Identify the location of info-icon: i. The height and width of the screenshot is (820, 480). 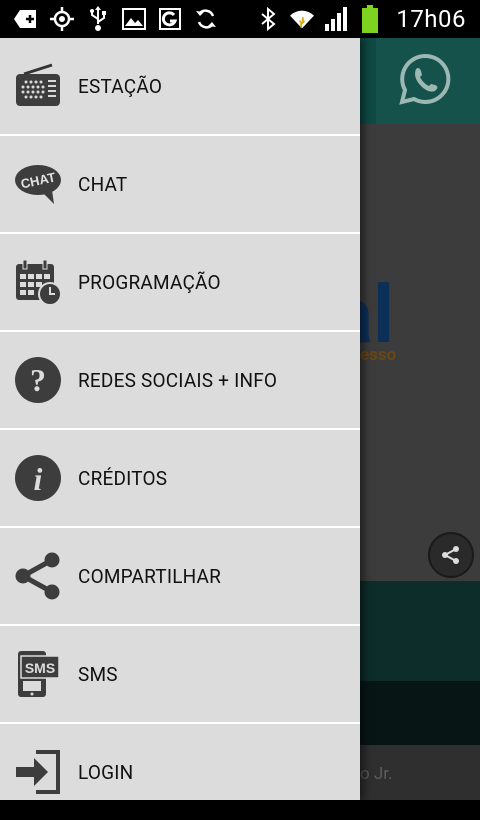
(38, 478).